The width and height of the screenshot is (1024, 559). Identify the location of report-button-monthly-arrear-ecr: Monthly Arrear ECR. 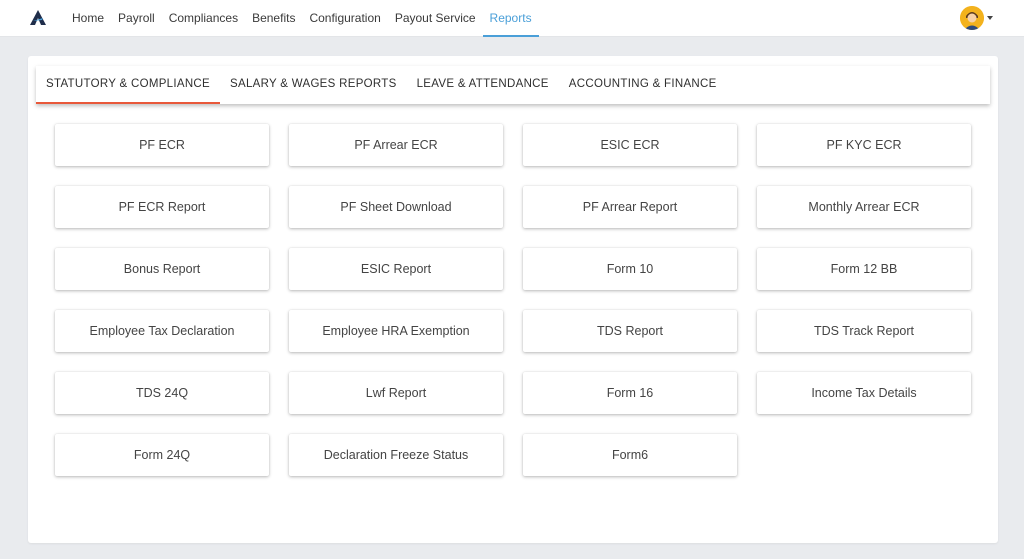
(864, 207).